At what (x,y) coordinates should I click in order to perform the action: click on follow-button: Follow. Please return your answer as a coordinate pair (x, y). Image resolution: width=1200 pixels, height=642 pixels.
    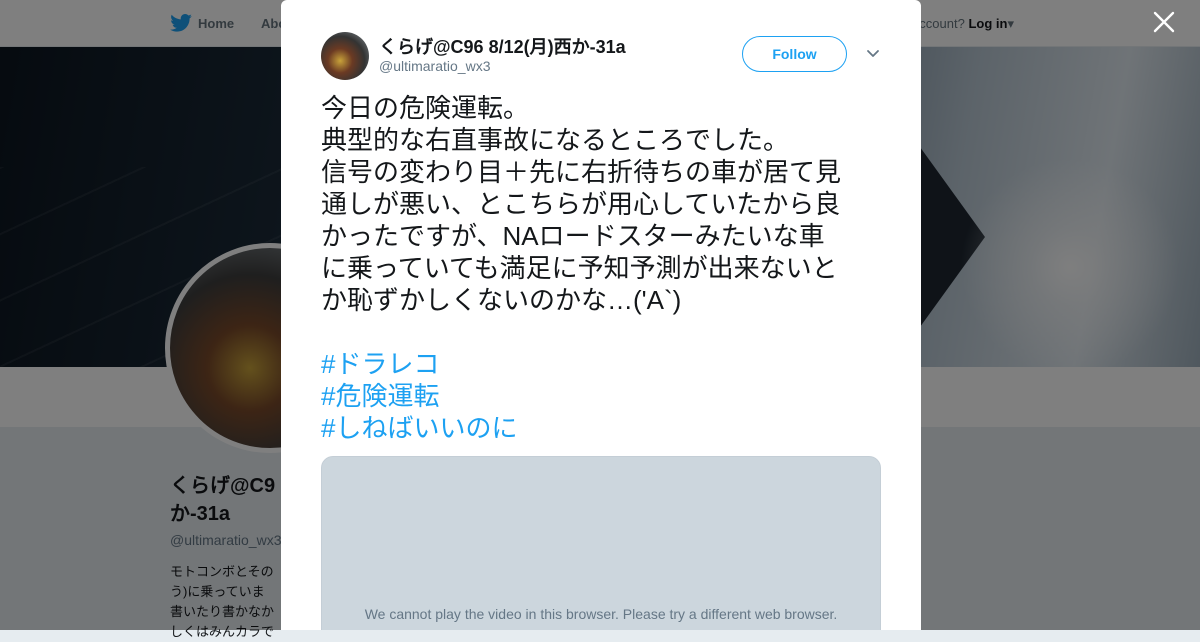
    Looking at the image, I should click on (794, 54).